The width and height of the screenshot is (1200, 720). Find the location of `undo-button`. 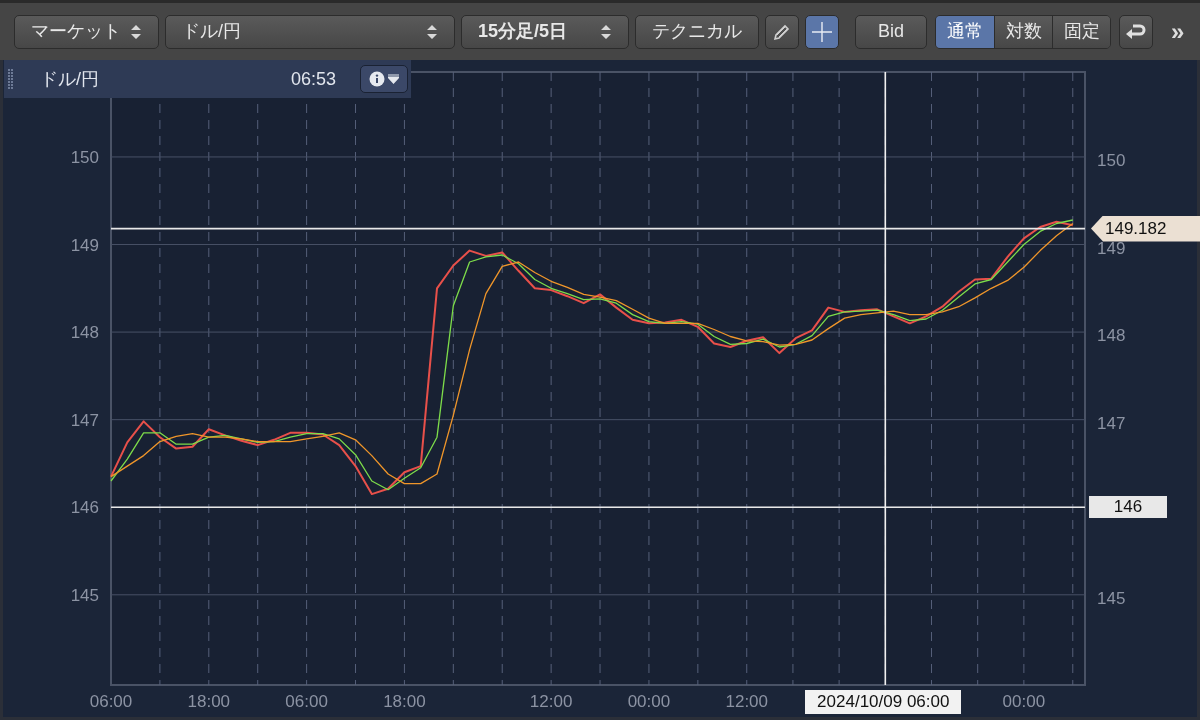

undo-button is located at coordinates (1136, 31).